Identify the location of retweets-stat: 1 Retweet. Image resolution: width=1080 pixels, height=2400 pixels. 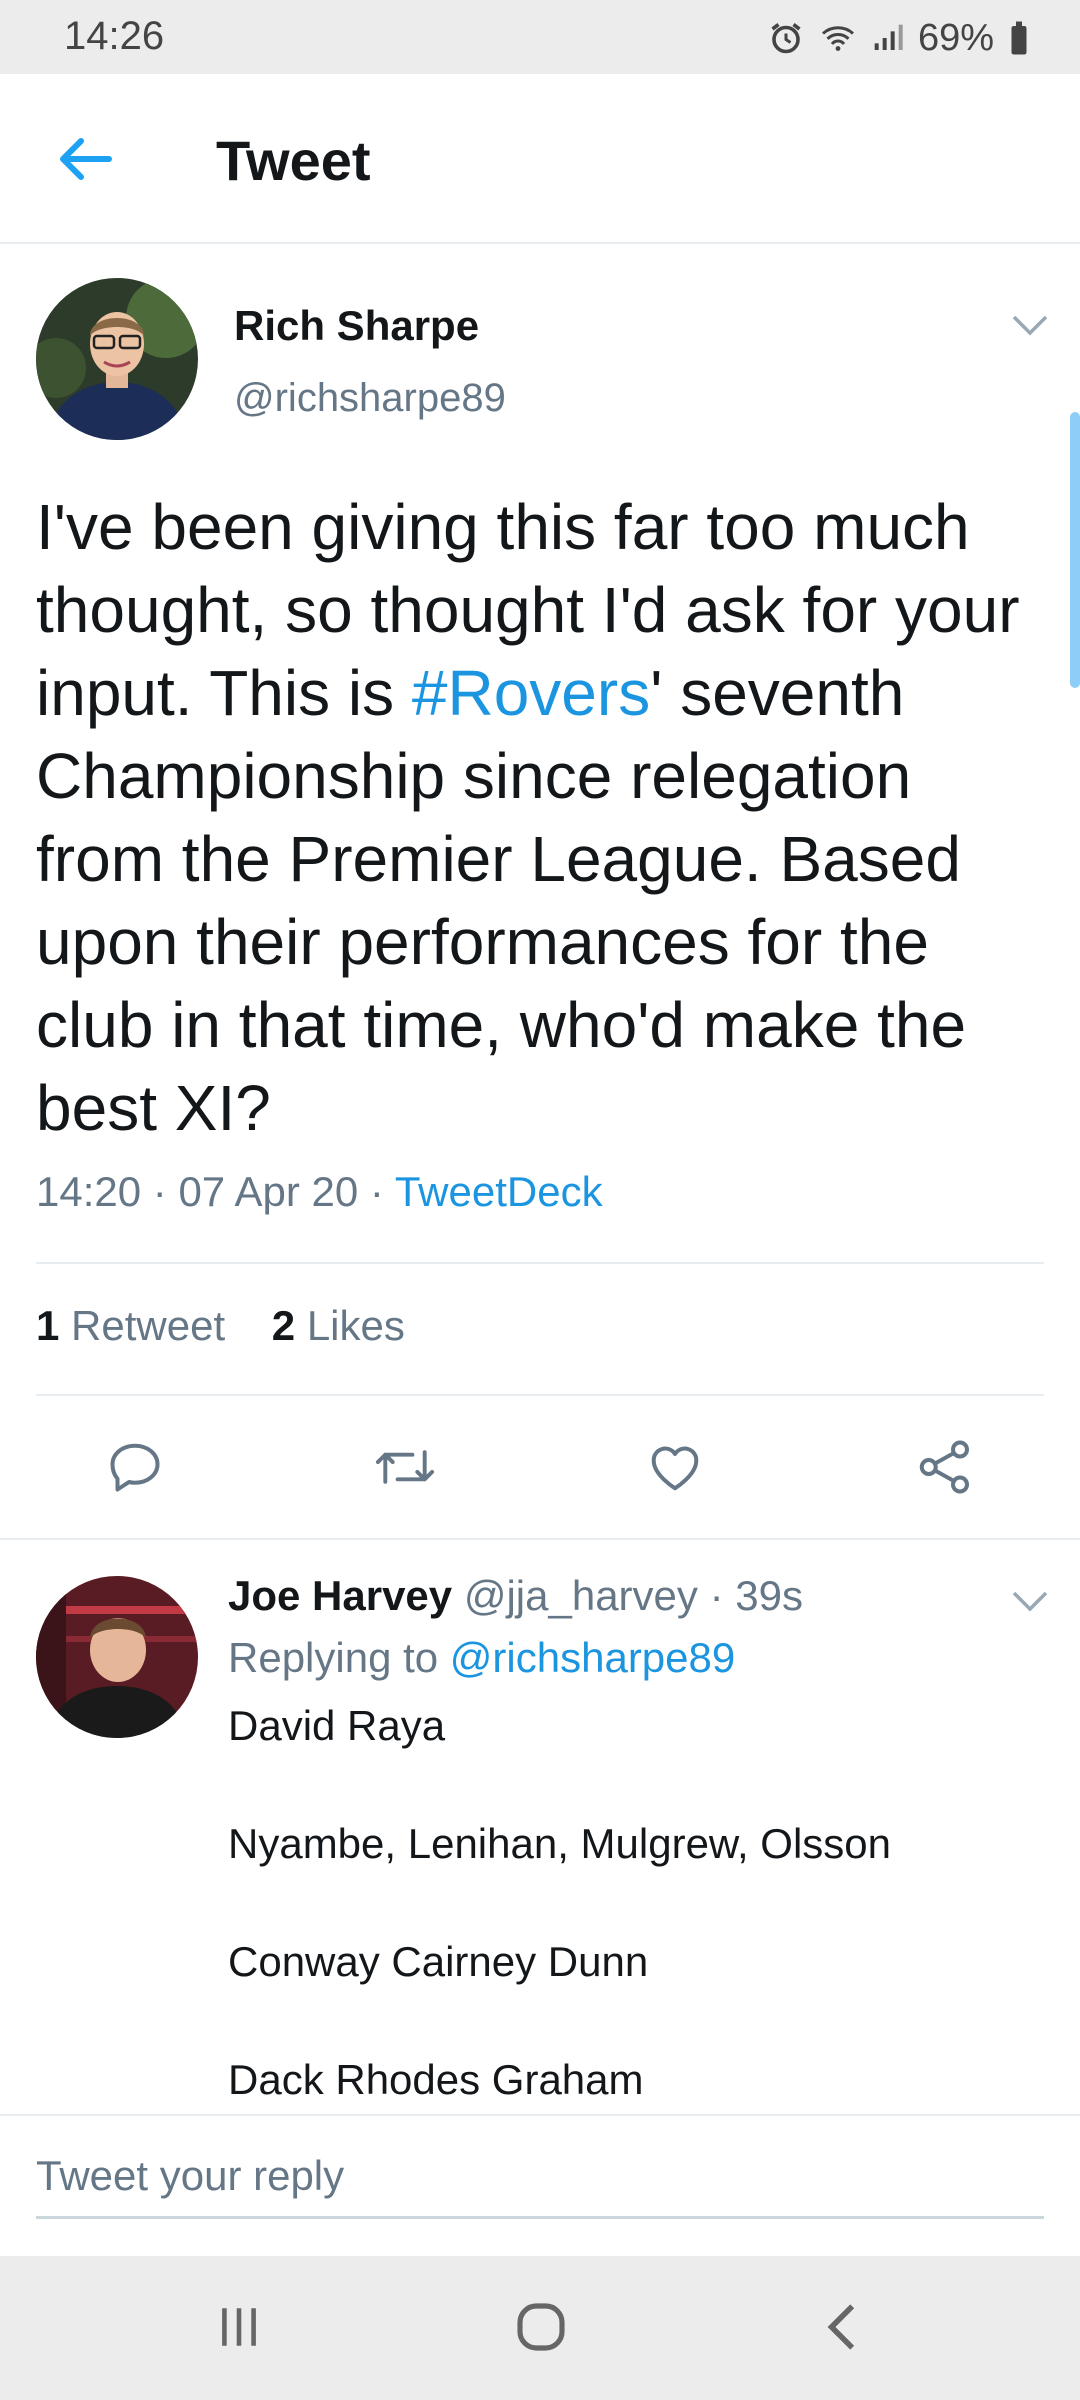
(130, 1325).